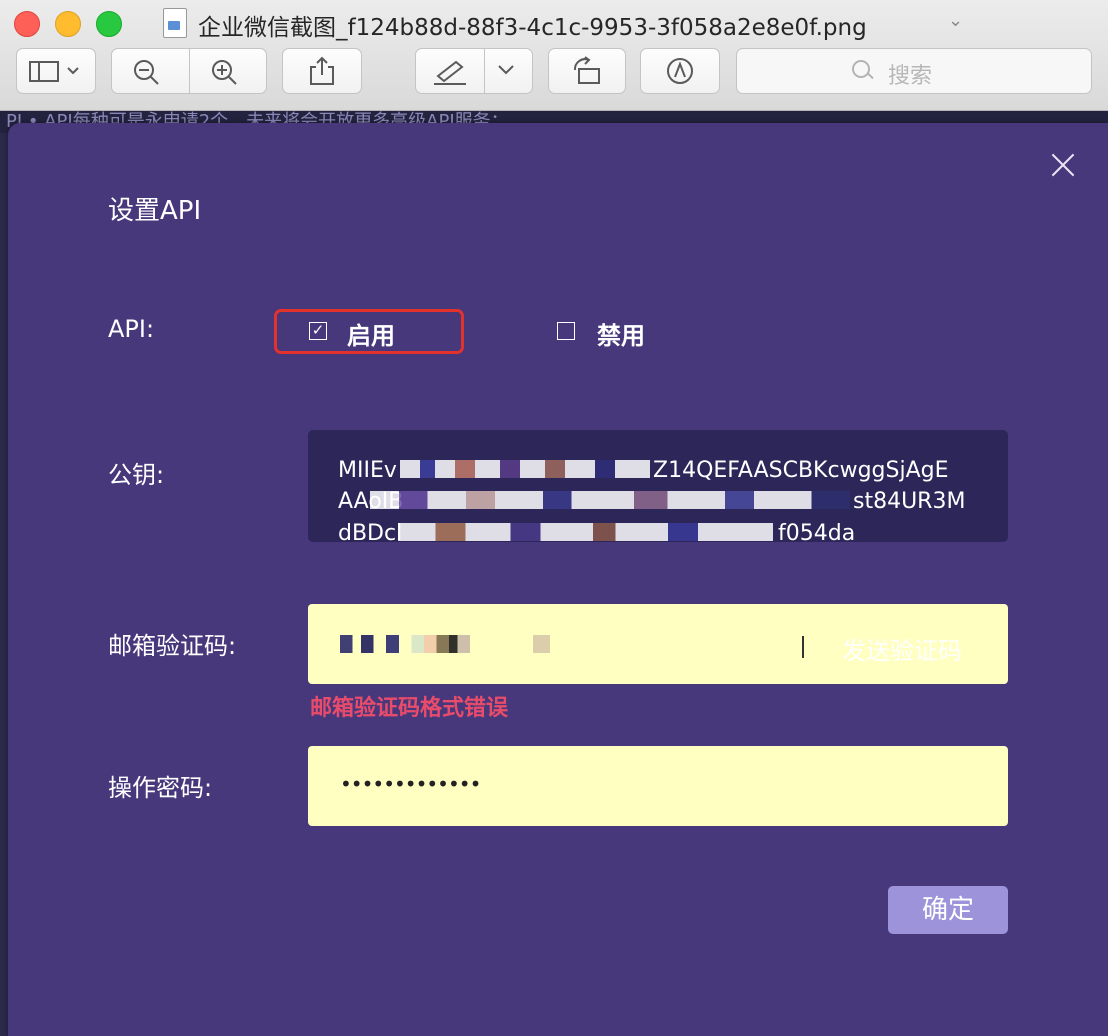 This screenshot has height=1036, width=1108. What do you see at coordinates (817, 531) in the screenshot?
I see `pubkey-line-tail: f054da` at bounding box center [817, 531].